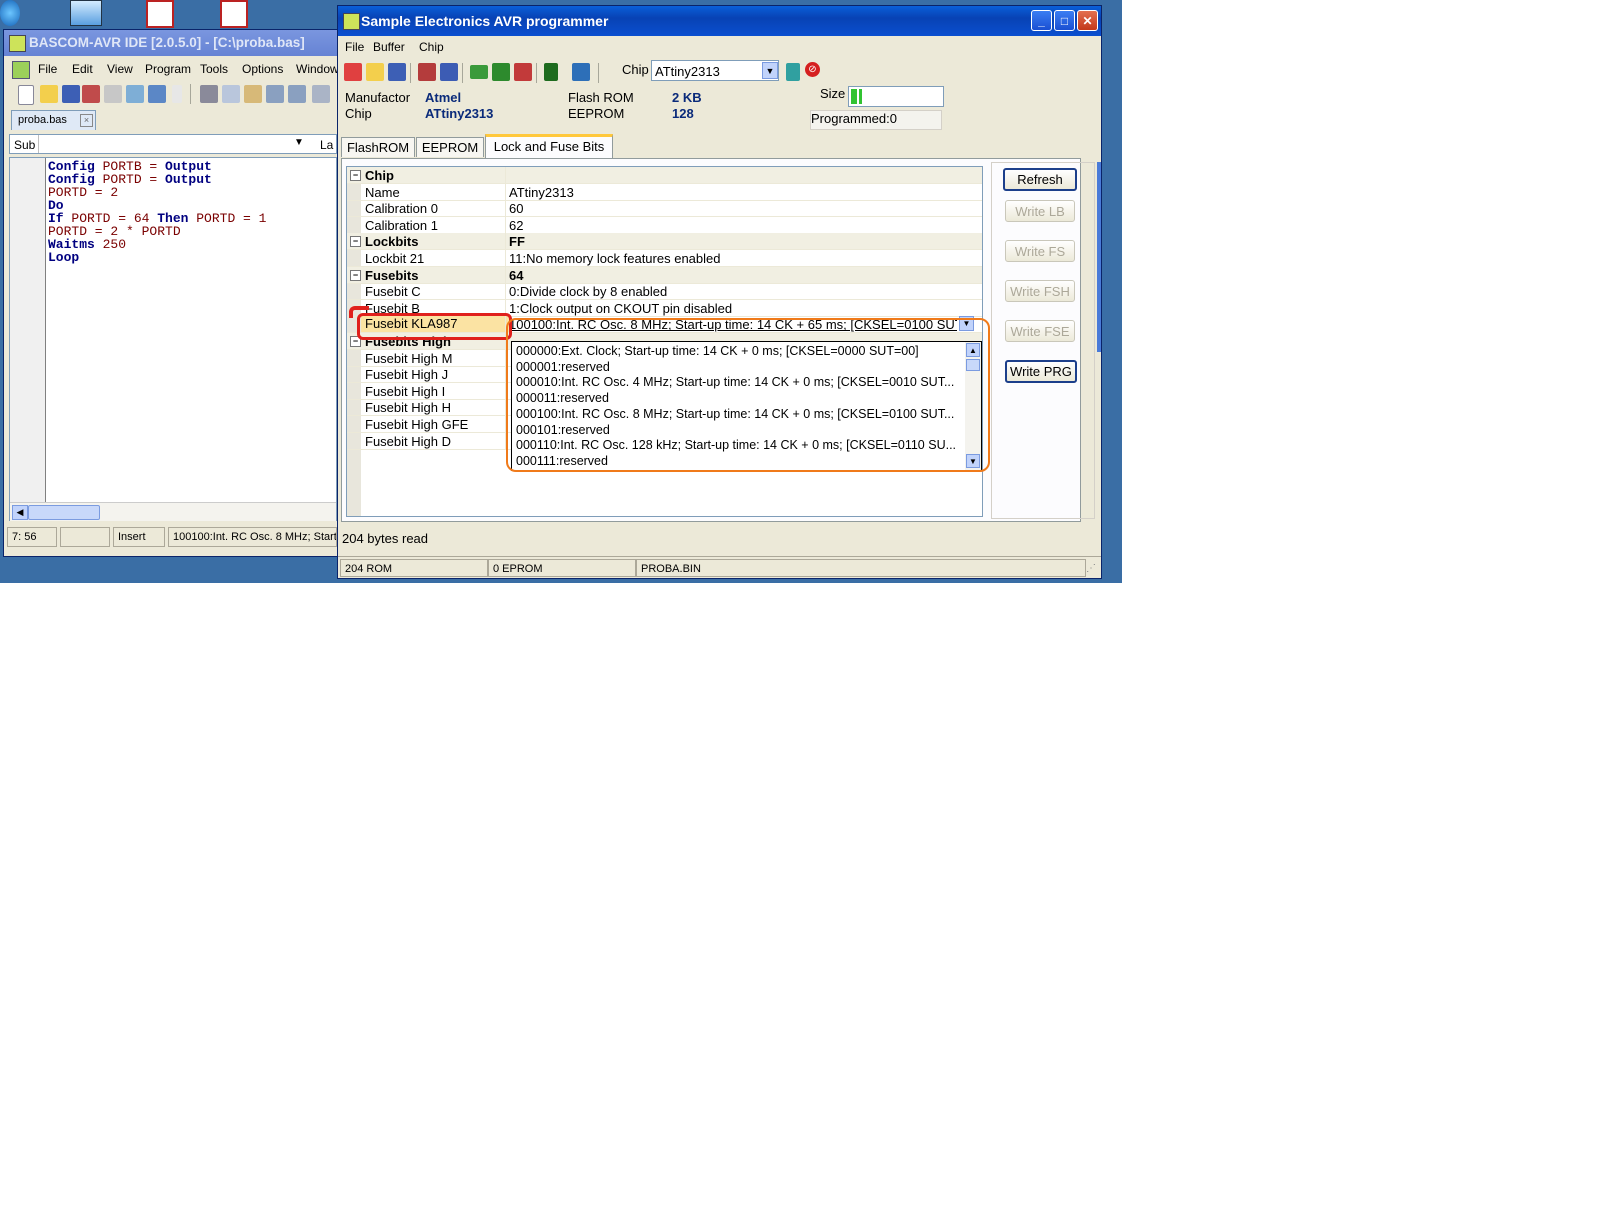  Describe the element at coordinates (297, 94) in the screenshot. I see `unindent-icon` at that location.